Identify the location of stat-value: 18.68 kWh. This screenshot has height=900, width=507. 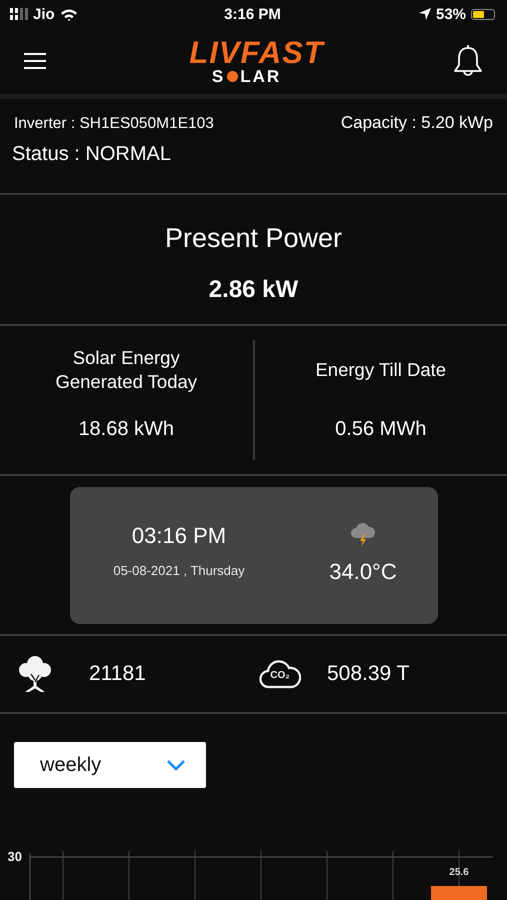
(126, 429).